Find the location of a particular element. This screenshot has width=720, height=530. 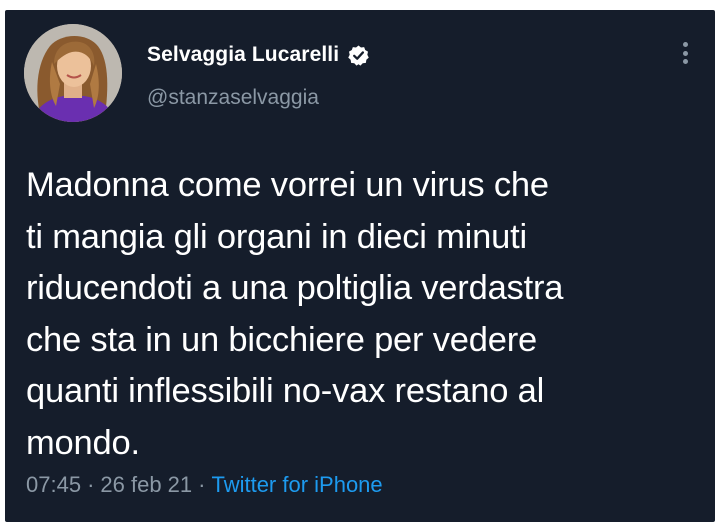

tweet-meta: 07:45 · 26 feb 21 · Twitter for iPhone is located at coordinates (204, 485).